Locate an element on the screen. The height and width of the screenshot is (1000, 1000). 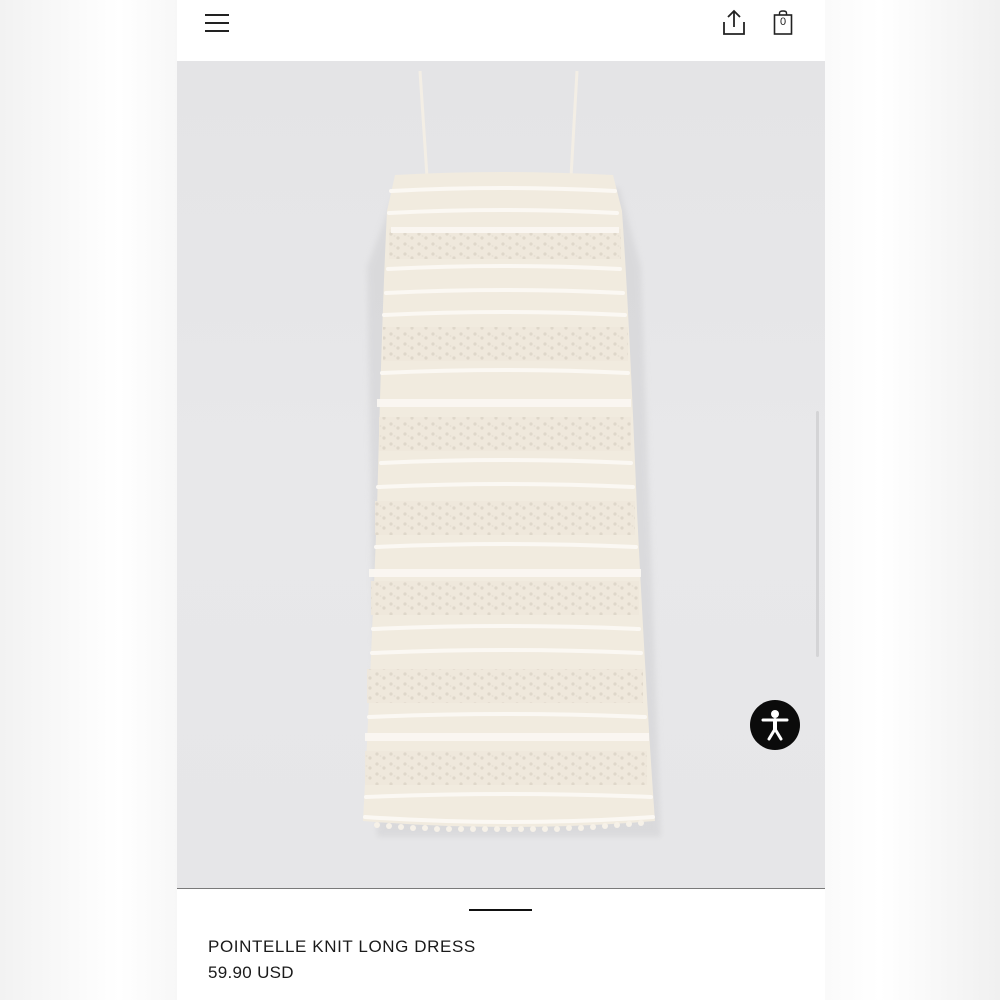
bag-item-count: 0 is located at coordinates (783, 22).